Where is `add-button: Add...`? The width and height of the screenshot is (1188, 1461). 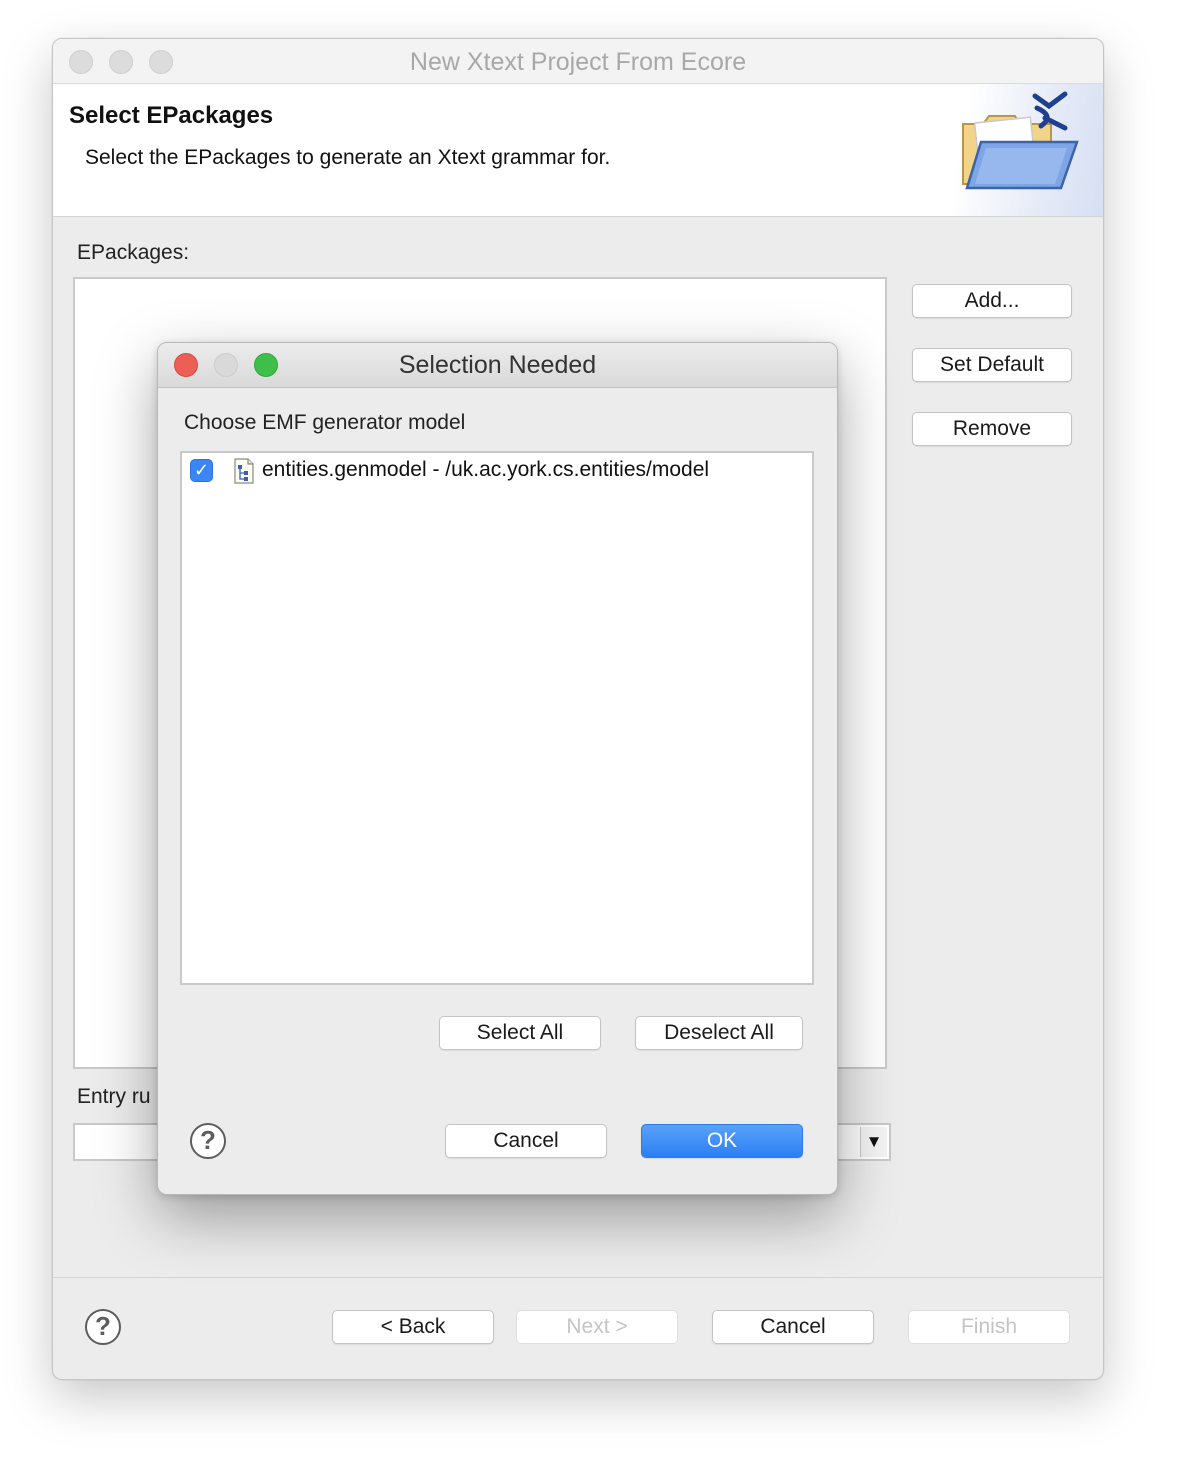 add-button: Add... is located at coordinates (992, 301).